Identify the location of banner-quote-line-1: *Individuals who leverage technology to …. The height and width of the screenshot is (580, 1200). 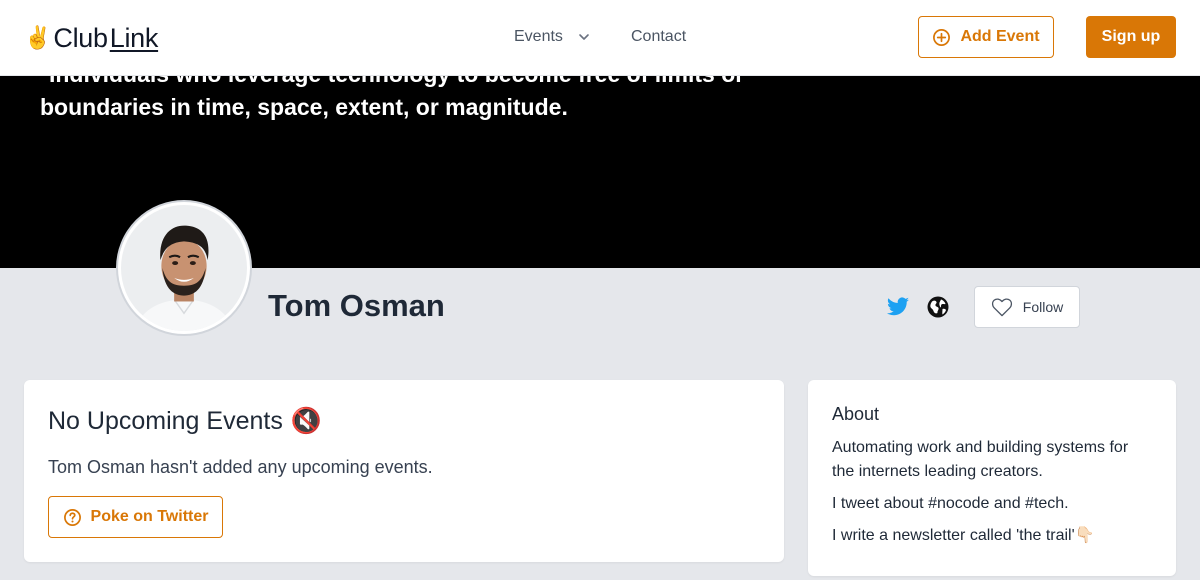
(450, 83).